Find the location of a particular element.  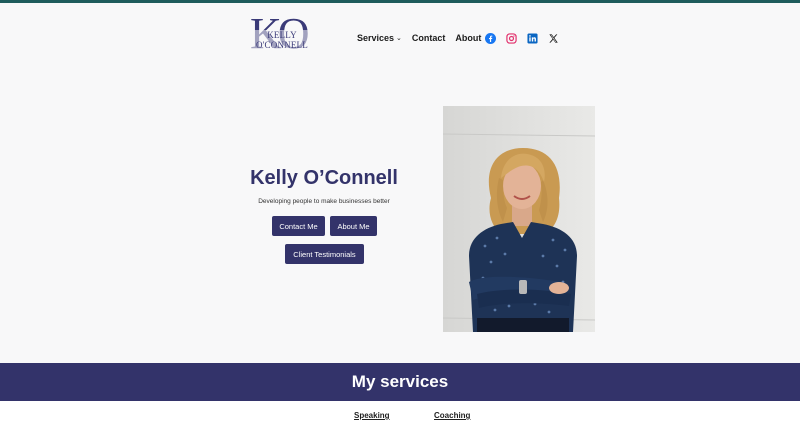

chevron-down-icon: ⌄ is located at coordinates (399, 38).